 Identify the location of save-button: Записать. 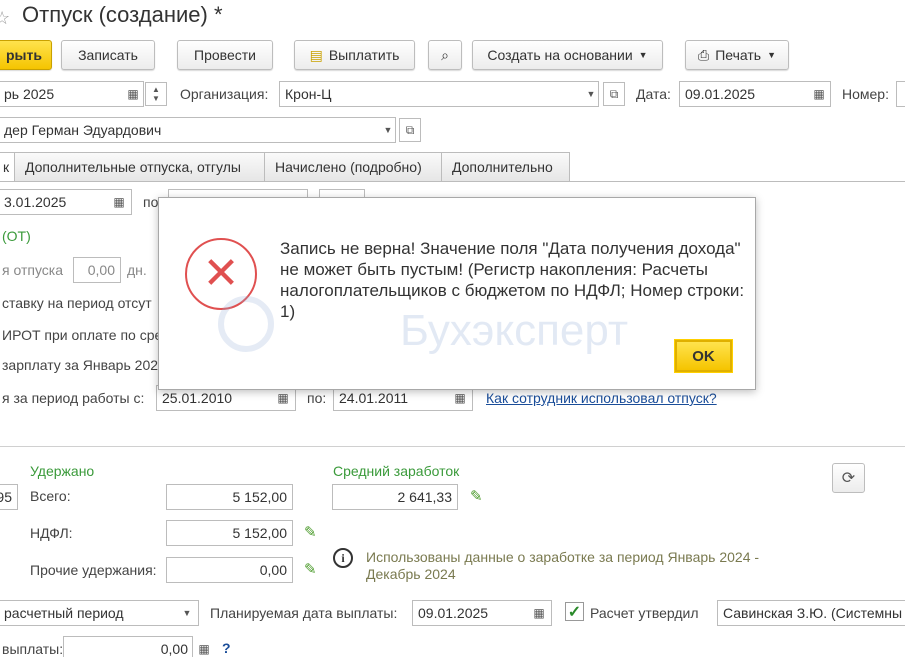
(108, 55).